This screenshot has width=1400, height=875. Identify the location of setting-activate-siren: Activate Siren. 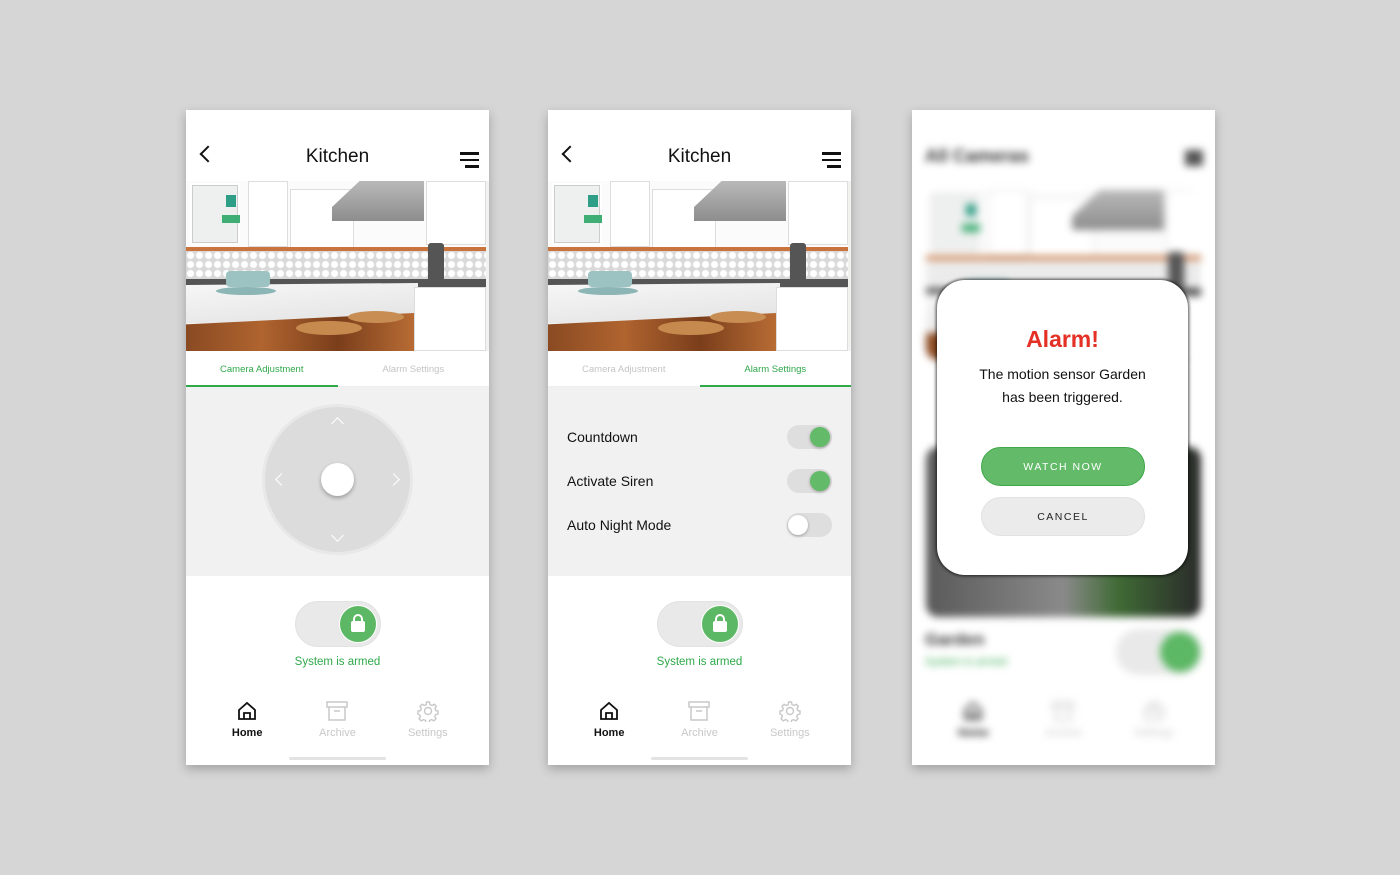
(699, 481).